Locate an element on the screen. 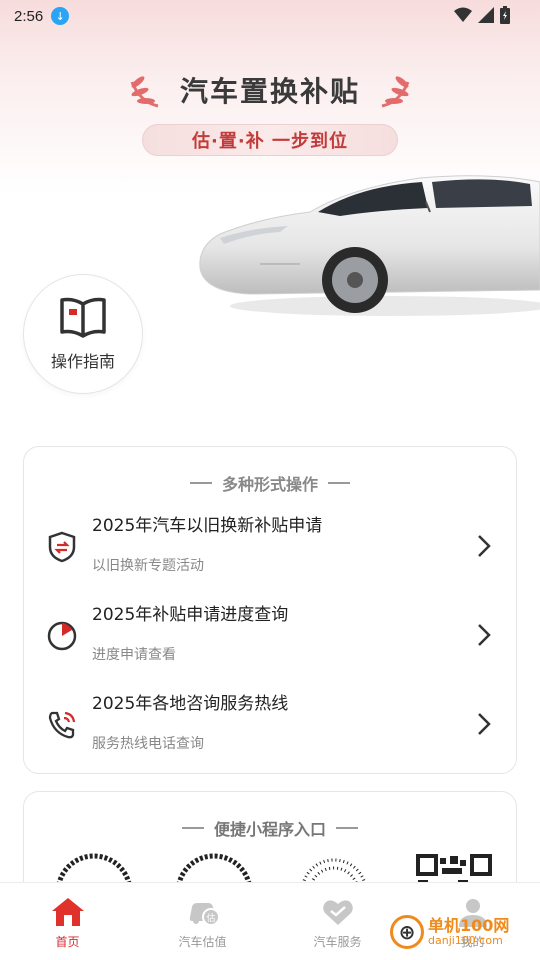 The image size is (540, 960). car-illustration is located at coordinates (369, 245).